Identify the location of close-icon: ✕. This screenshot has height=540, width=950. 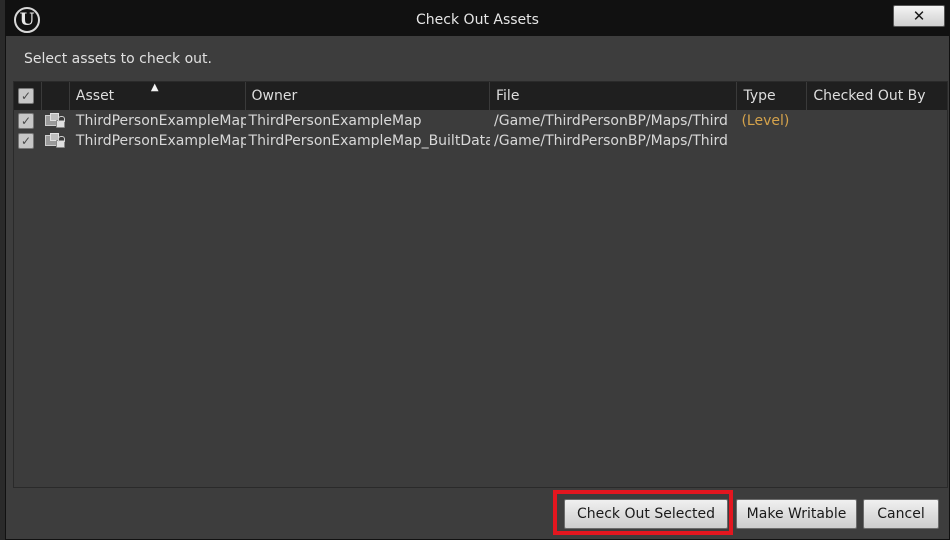
(919, 15).